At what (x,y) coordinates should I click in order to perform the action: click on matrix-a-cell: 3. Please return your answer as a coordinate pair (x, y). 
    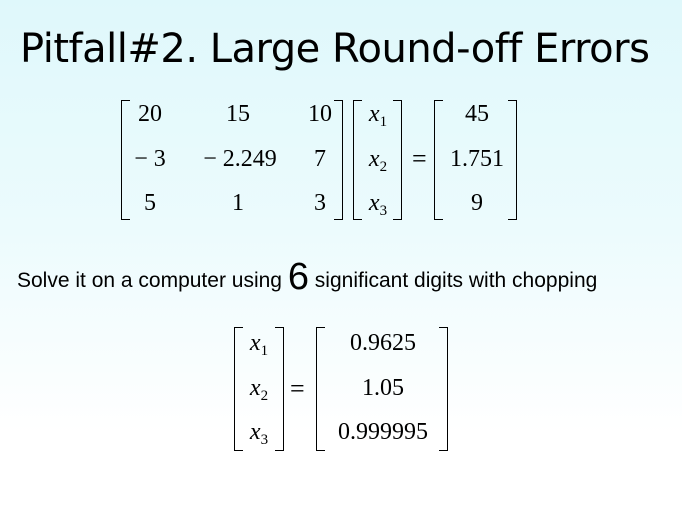
    Looking at the image, I should click on (320, 203).